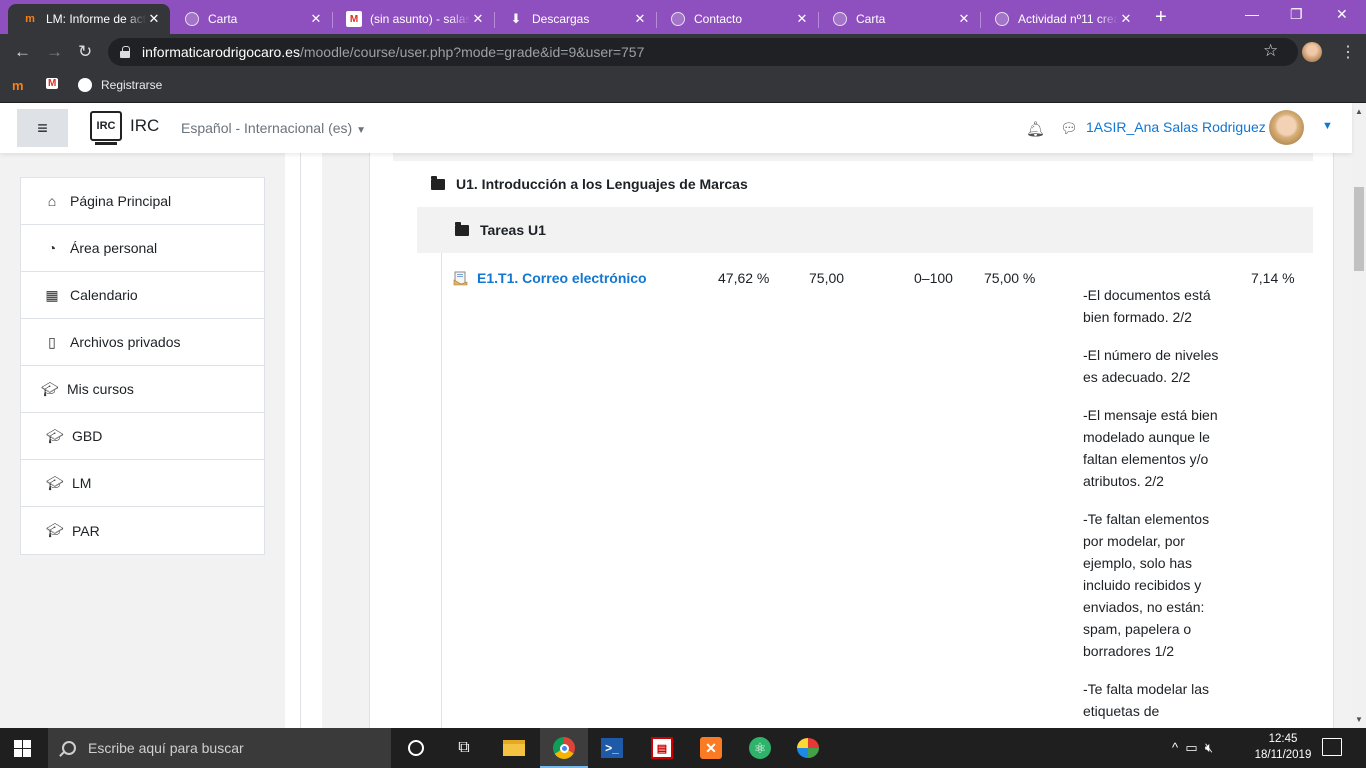 The width and height of the screenshot is (1366, 768). I want to click on minimize-icon: —, so click(1252, 14).